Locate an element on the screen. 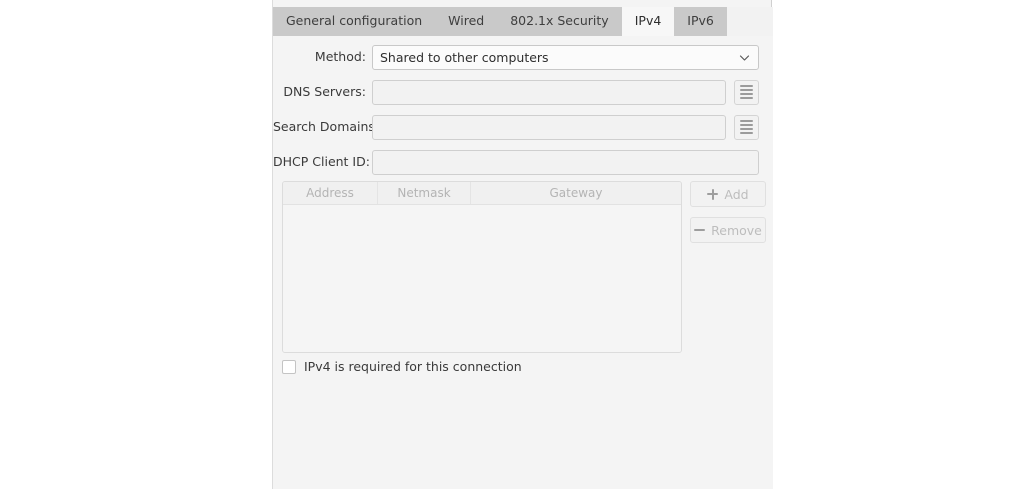  tab-label: IPv4 is located at coordinates (648, 21).